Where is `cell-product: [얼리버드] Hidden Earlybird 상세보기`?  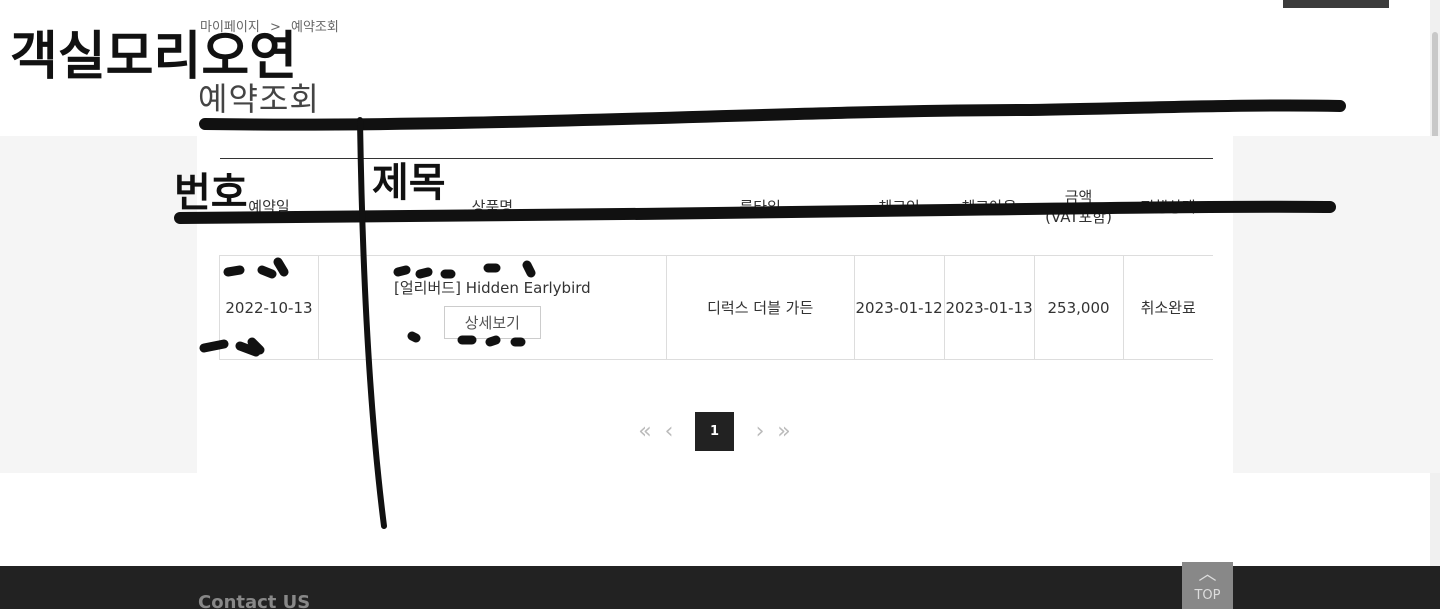
cell-product: [얼리버드] Hidden Earlybird 상세보기 is located at coordinates (492, 307).